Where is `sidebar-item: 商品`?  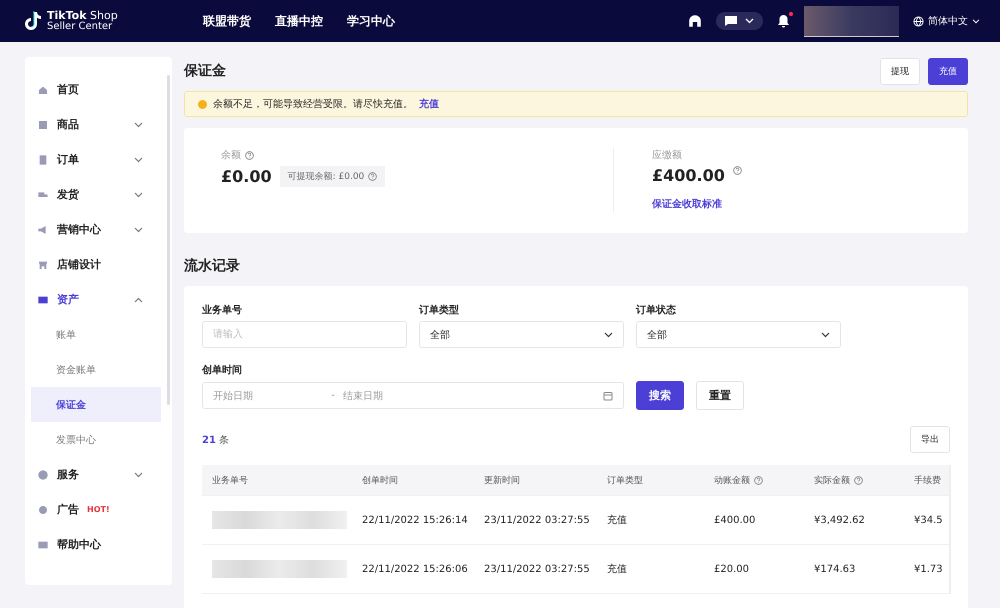 sidebar-item: 商品 is located at coordinates (92, 124).